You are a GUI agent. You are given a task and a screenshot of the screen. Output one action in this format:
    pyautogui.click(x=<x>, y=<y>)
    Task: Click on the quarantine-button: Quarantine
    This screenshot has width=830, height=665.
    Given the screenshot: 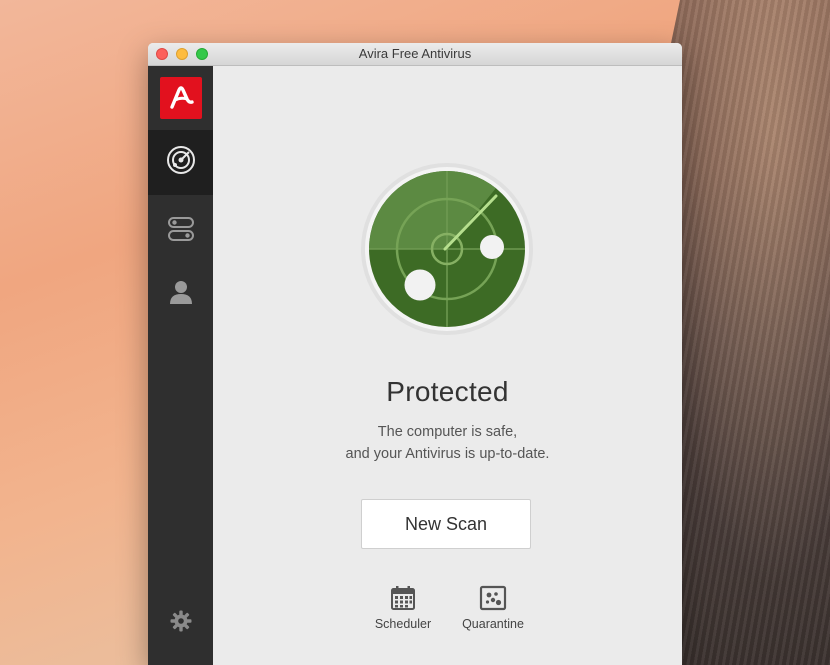 What is the action you would take?
    pyautogui.click(x=493, y=608)
    